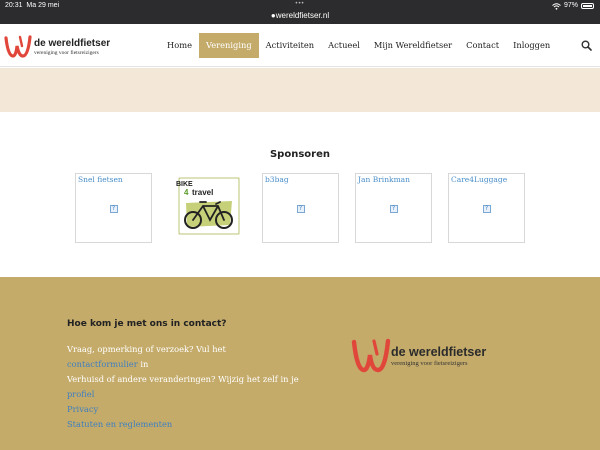  Describe the element at coordinates (290, 45) in the screenshot. I see `nav-activiteiten: Activiteiten` at that location.